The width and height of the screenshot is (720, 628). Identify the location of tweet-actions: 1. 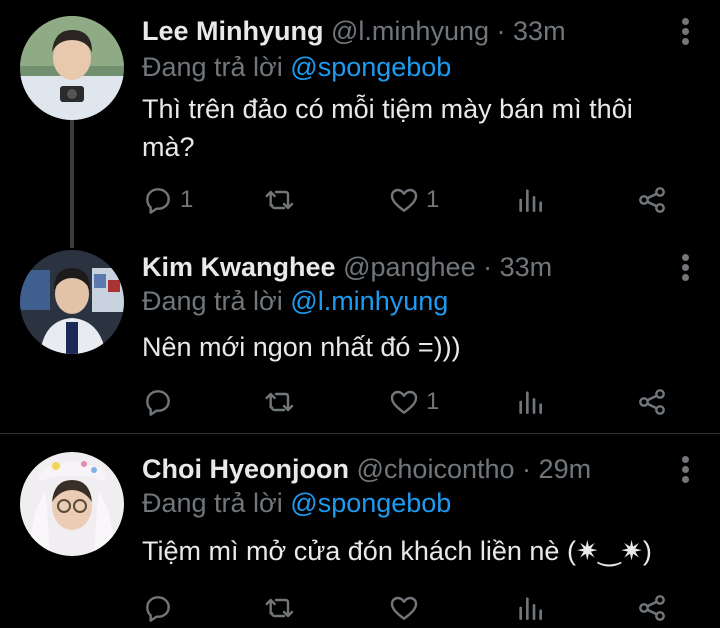
(412, 402).